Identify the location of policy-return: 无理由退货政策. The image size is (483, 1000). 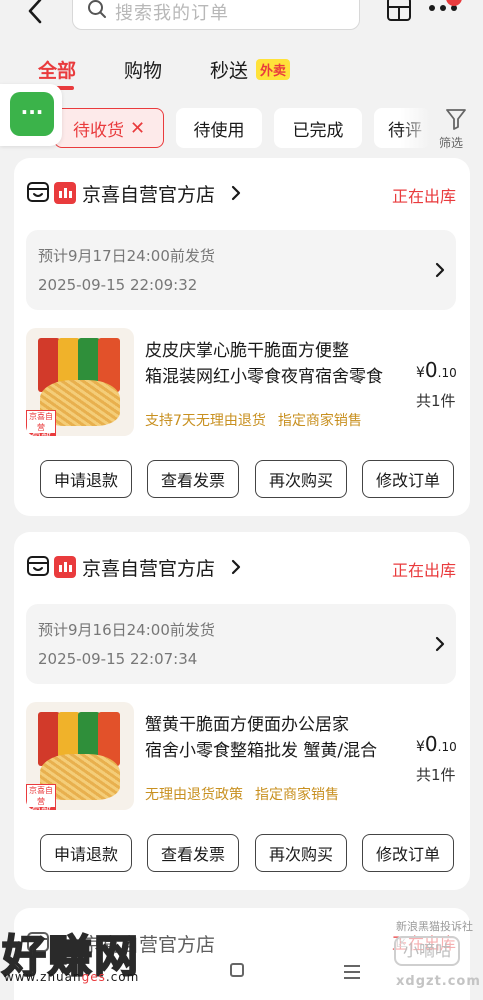
(194, 795).